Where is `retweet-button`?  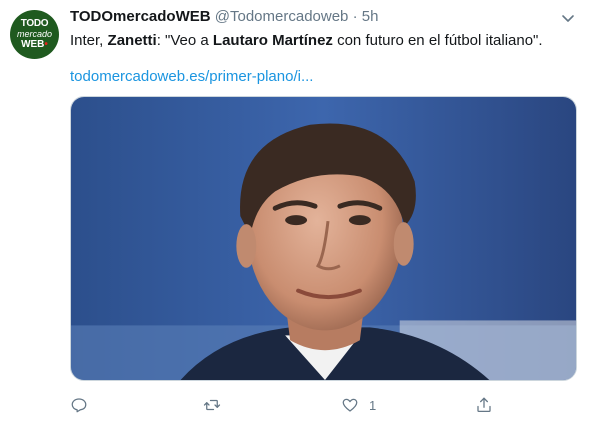 retweet-button is located at coordinates (212, 405).